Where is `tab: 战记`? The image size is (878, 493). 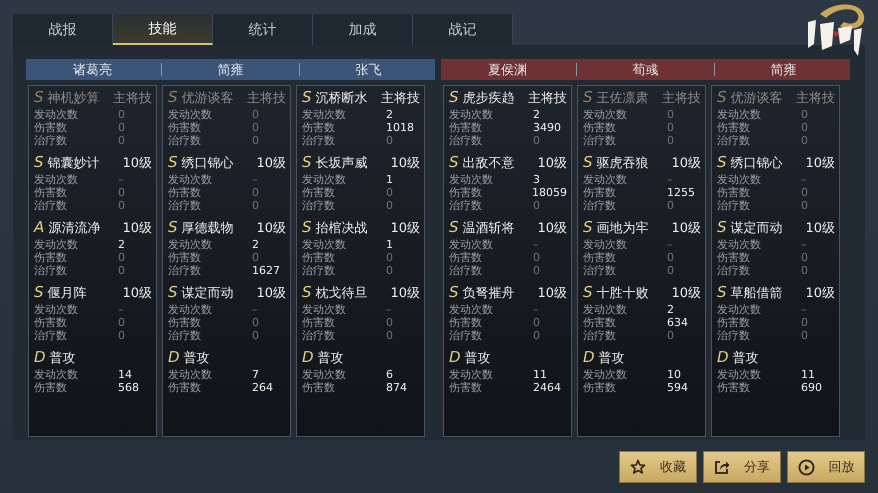
tab: 战记 is located at coordinates (463, 29).